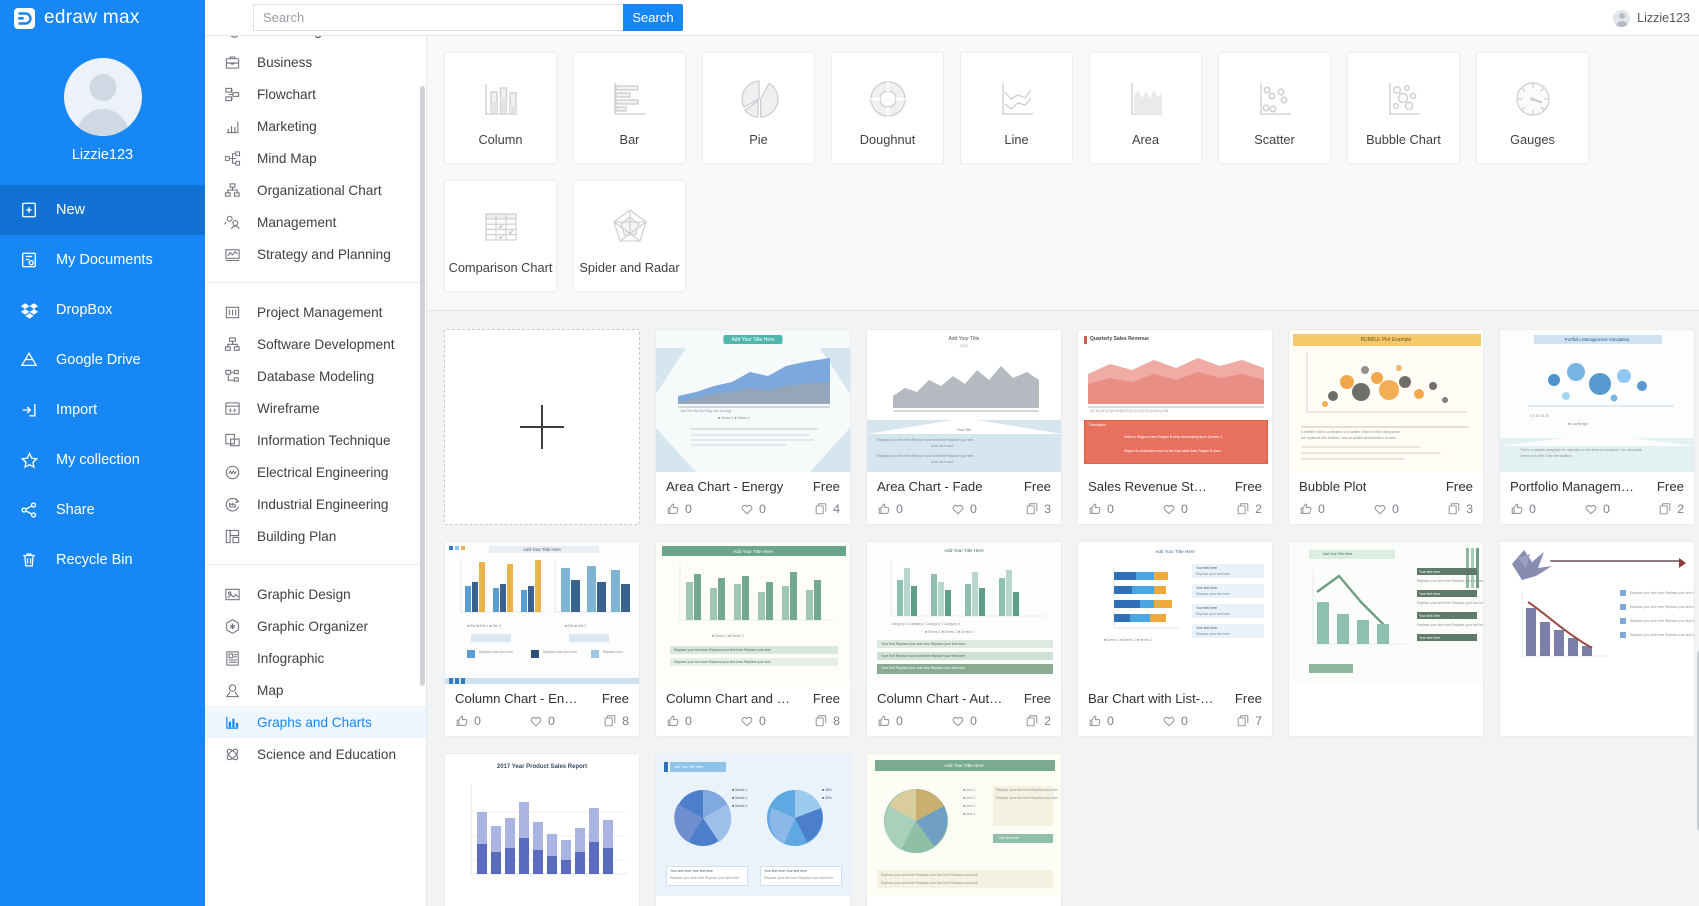  What do you see at coordinates (102, 460) in the screenshot?
I see `sidebar-item-my-collection: My collection` at bounding box center [102, 460].